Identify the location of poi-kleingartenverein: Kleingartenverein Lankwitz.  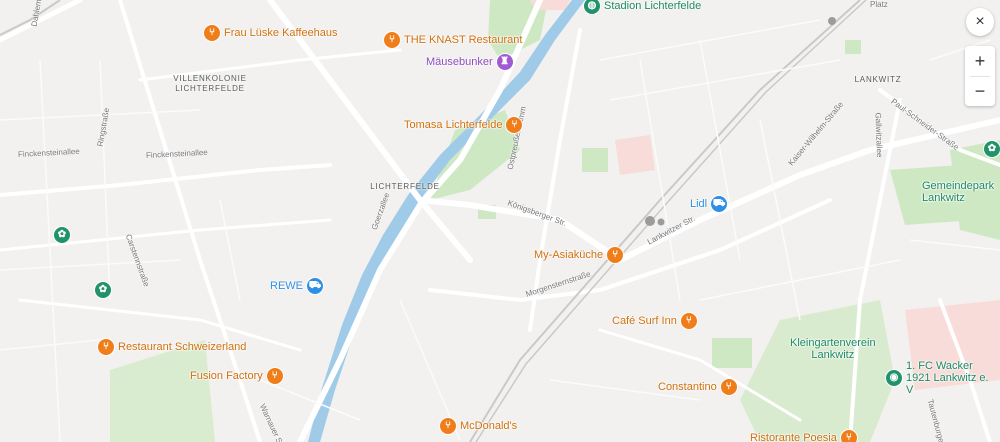
(831, 349).